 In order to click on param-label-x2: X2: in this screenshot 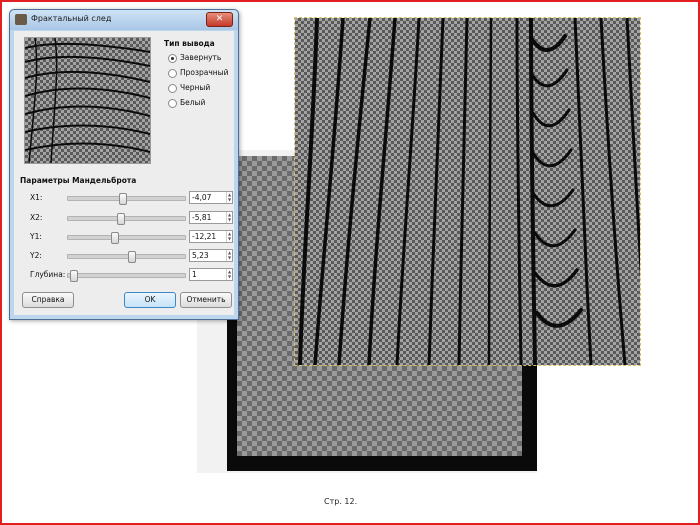, I will do `click(36, 217)`.